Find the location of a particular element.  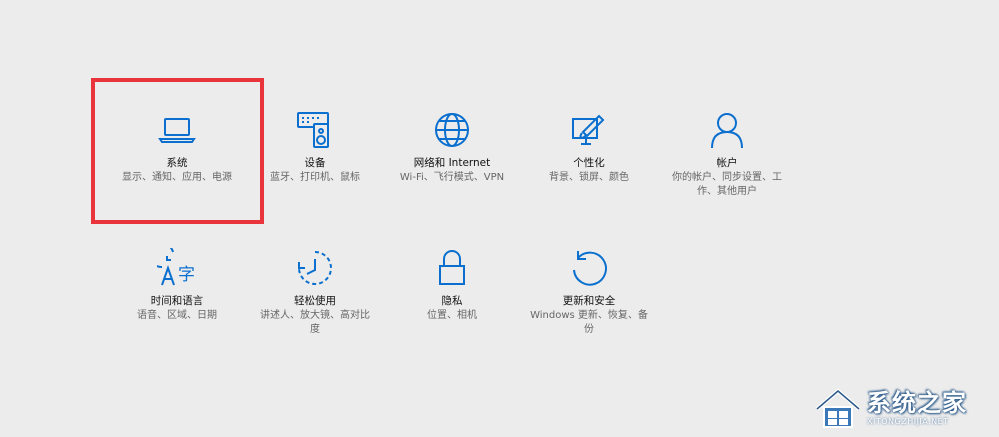

tile-description: 显示、通知、应用、电源 is located at coordinates (177, 177).